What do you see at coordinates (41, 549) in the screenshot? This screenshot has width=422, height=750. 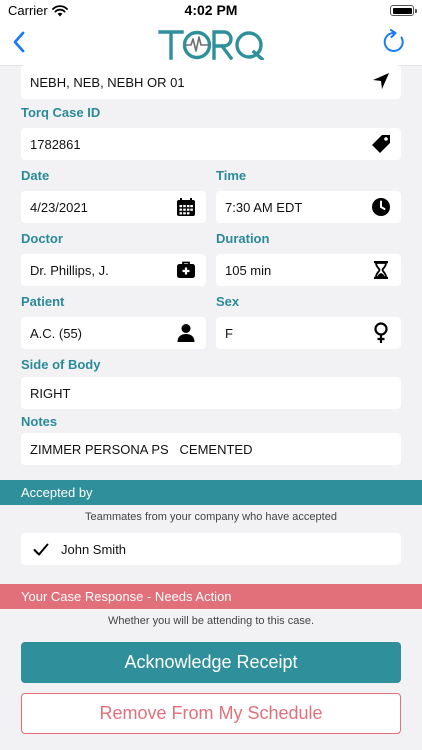 I see `checkmark-icon` at bounding box center [41, 549].